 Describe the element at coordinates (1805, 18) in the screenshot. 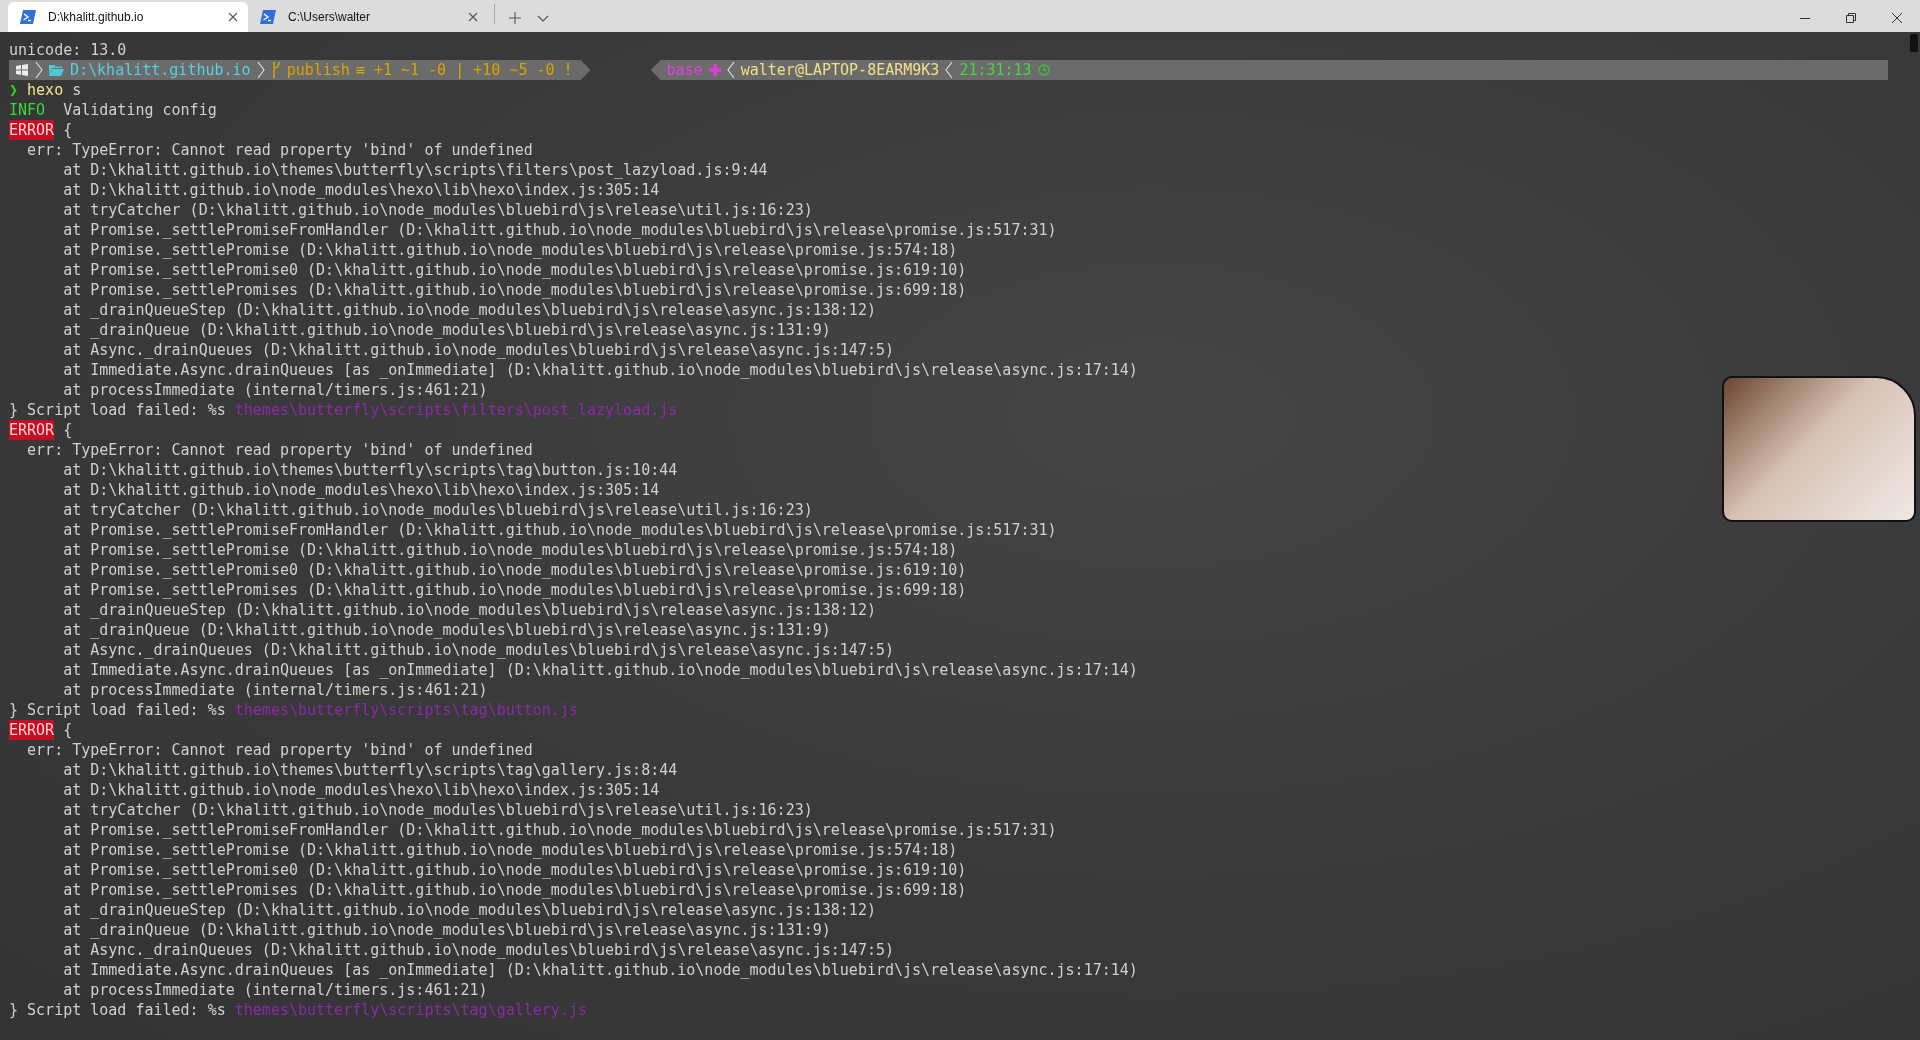

I see `minimize-icon` at that location.